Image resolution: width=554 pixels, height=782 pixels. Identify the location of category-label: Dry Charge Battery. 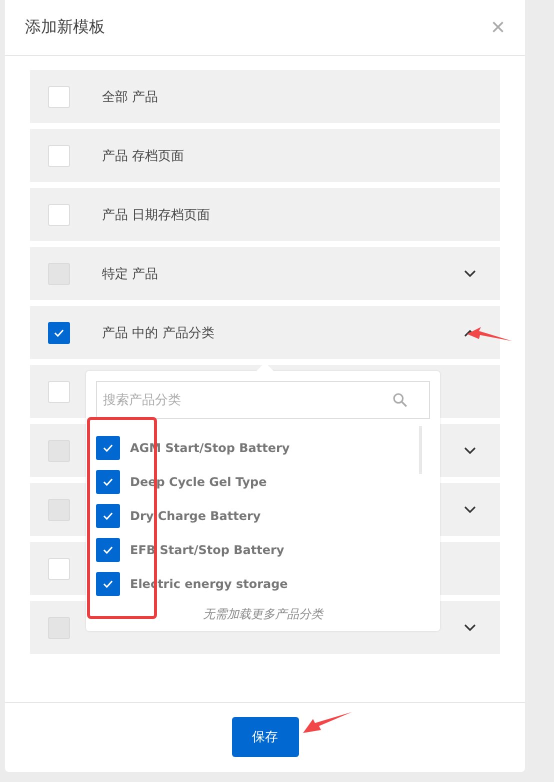
(195, 516).